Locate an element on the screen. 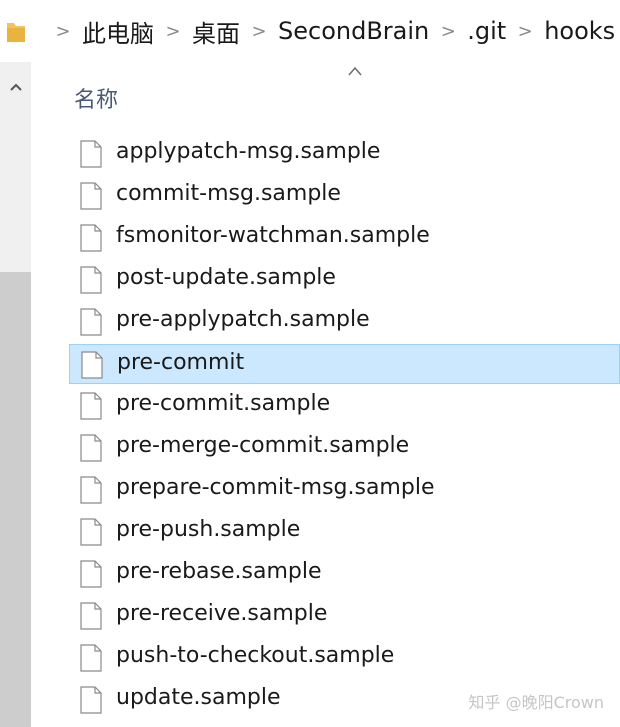 The height and width of the screenshot is (727, 620). file-row: applypatch-msg.sample is located at coordinates (344, 154).